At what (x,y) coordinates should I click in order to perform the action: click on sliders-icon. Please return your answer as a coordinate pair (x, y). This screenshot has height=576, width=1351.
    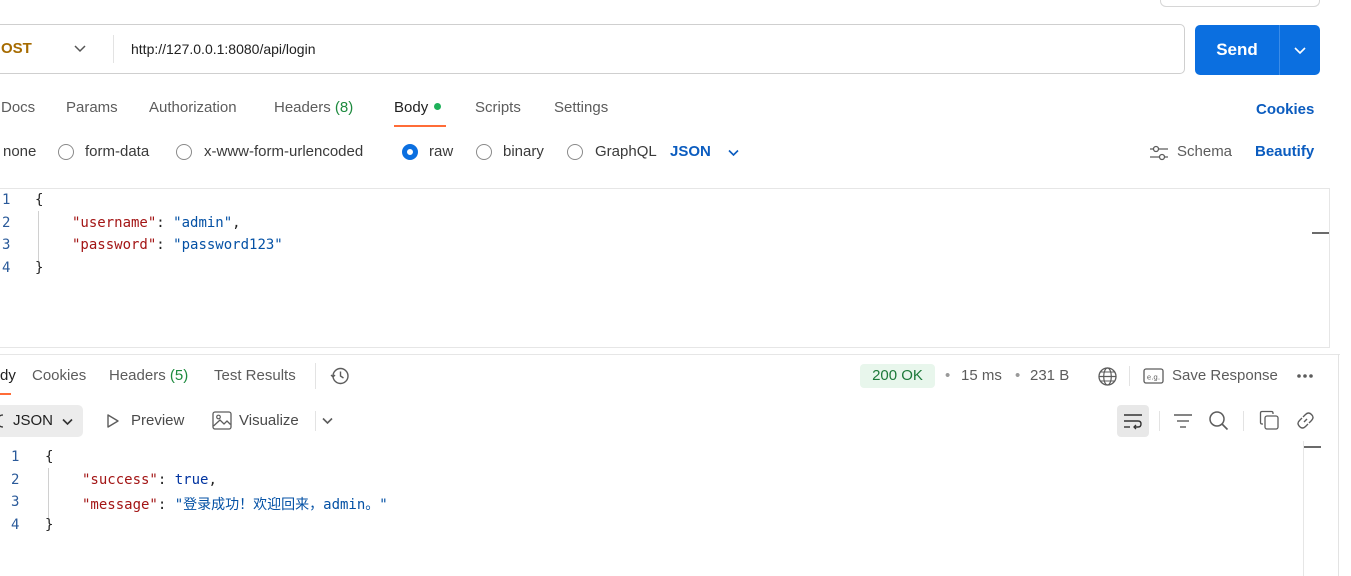
    Looking at the image, I should click on (1159, 153).